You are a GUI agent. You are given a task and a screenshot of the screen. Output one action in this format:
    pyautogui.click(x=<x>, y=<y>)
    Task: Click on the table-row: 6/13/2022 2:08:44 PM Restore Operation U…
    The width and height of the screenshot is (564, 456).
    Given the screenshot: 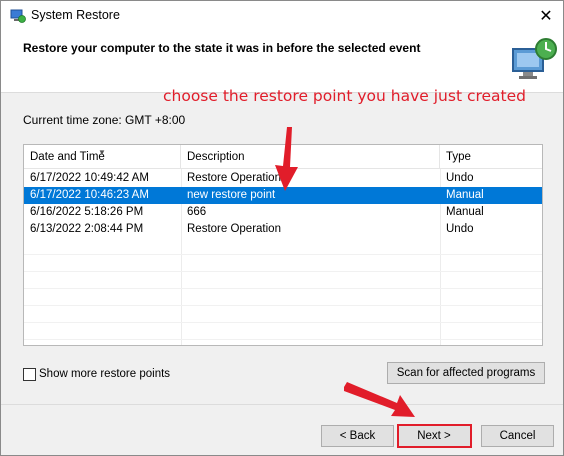 What is the action you would take?
    pyautogui.click(x=283, y=229)
    